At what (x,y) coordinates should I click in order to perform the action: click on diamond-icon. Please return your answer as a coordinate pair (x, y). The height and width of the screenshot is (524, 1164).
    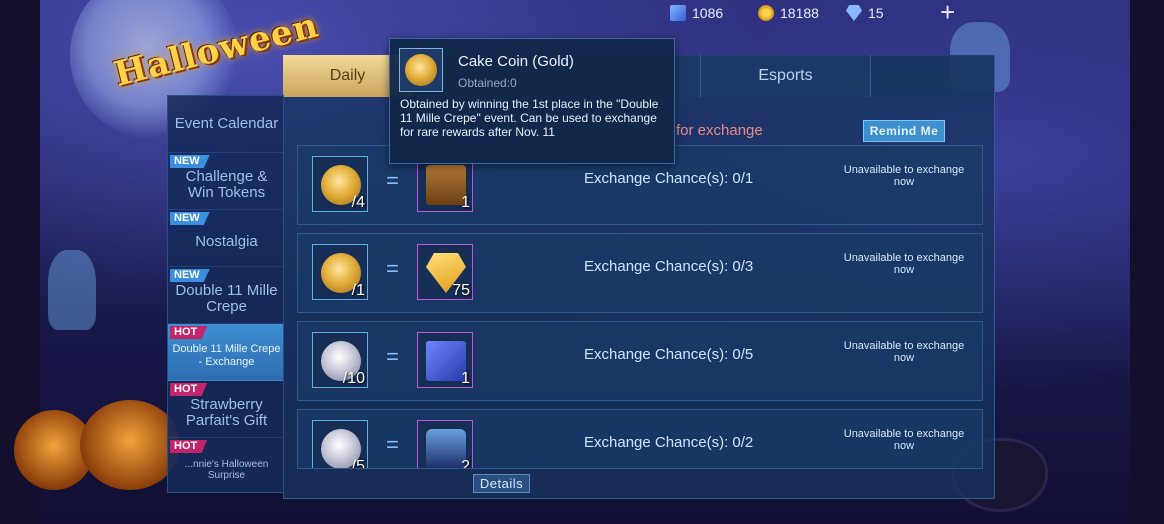
    Looking at the image, I should click on (854, 13).